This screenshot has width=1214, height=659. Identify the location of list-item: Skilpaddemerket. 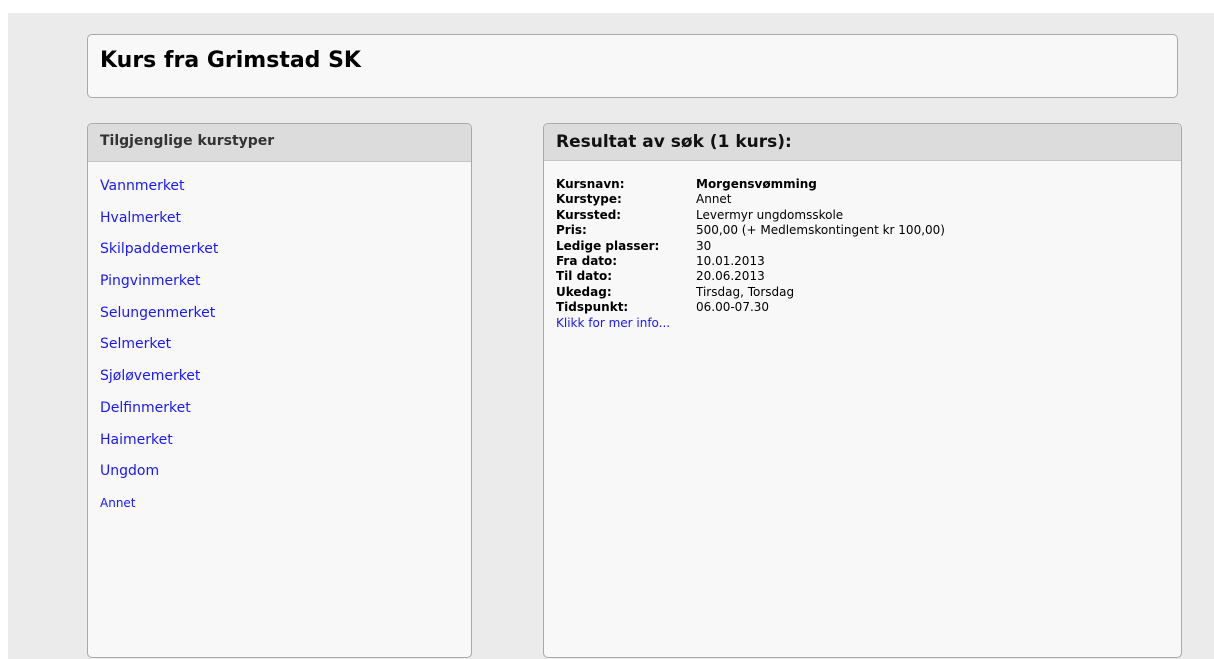
(159, 255).